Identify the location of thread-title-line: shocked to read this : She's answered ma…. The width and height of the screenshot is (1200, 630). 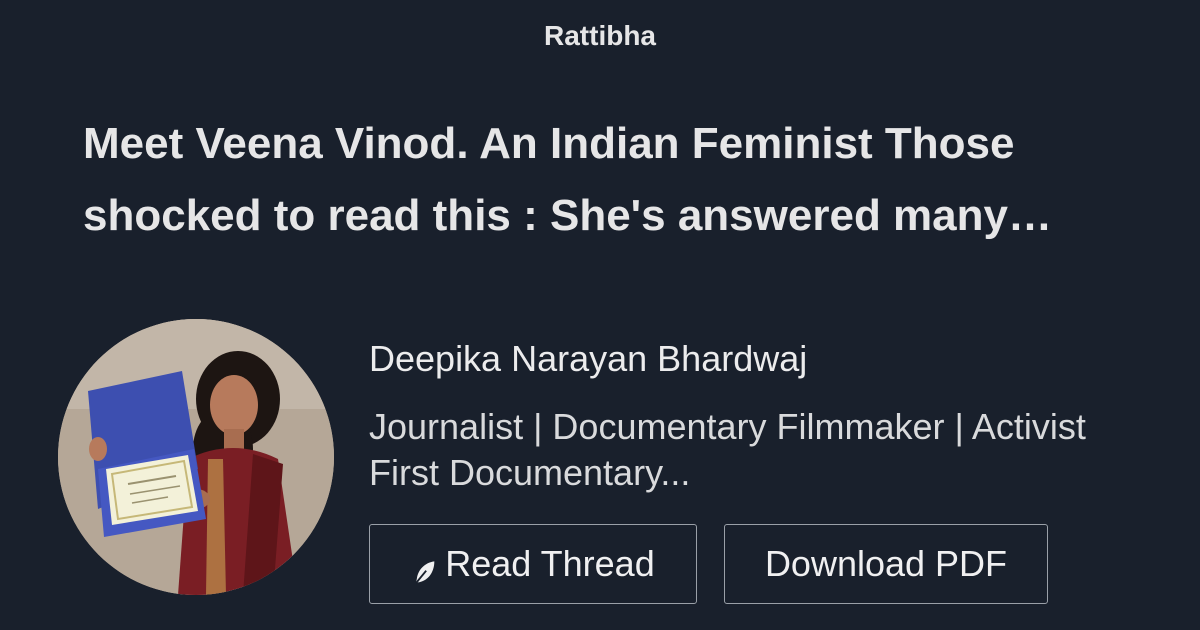
(567, 215).